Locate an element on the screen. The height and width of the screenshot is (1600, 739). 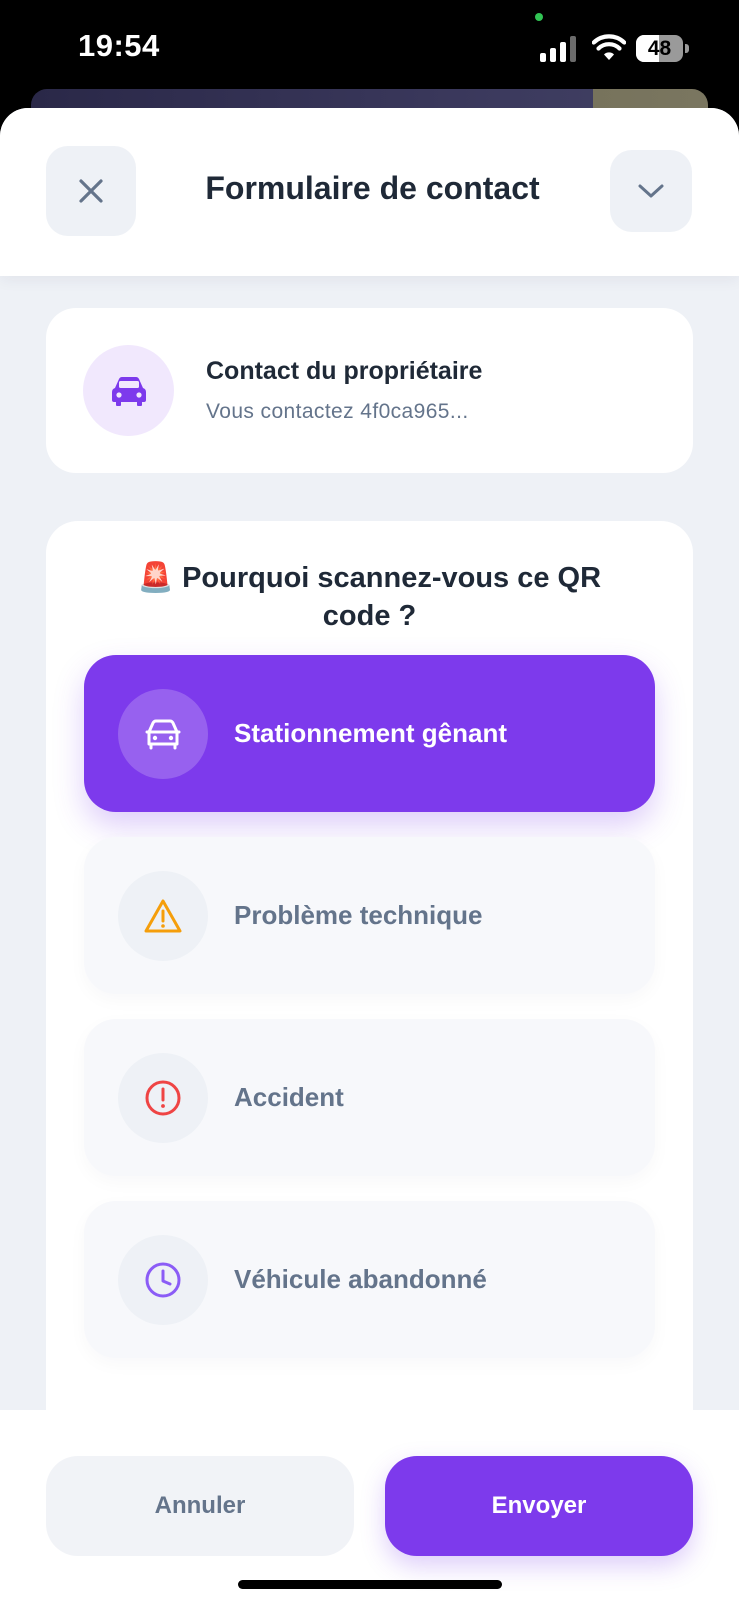
owner-avatar is located at coordinates (128, 390).